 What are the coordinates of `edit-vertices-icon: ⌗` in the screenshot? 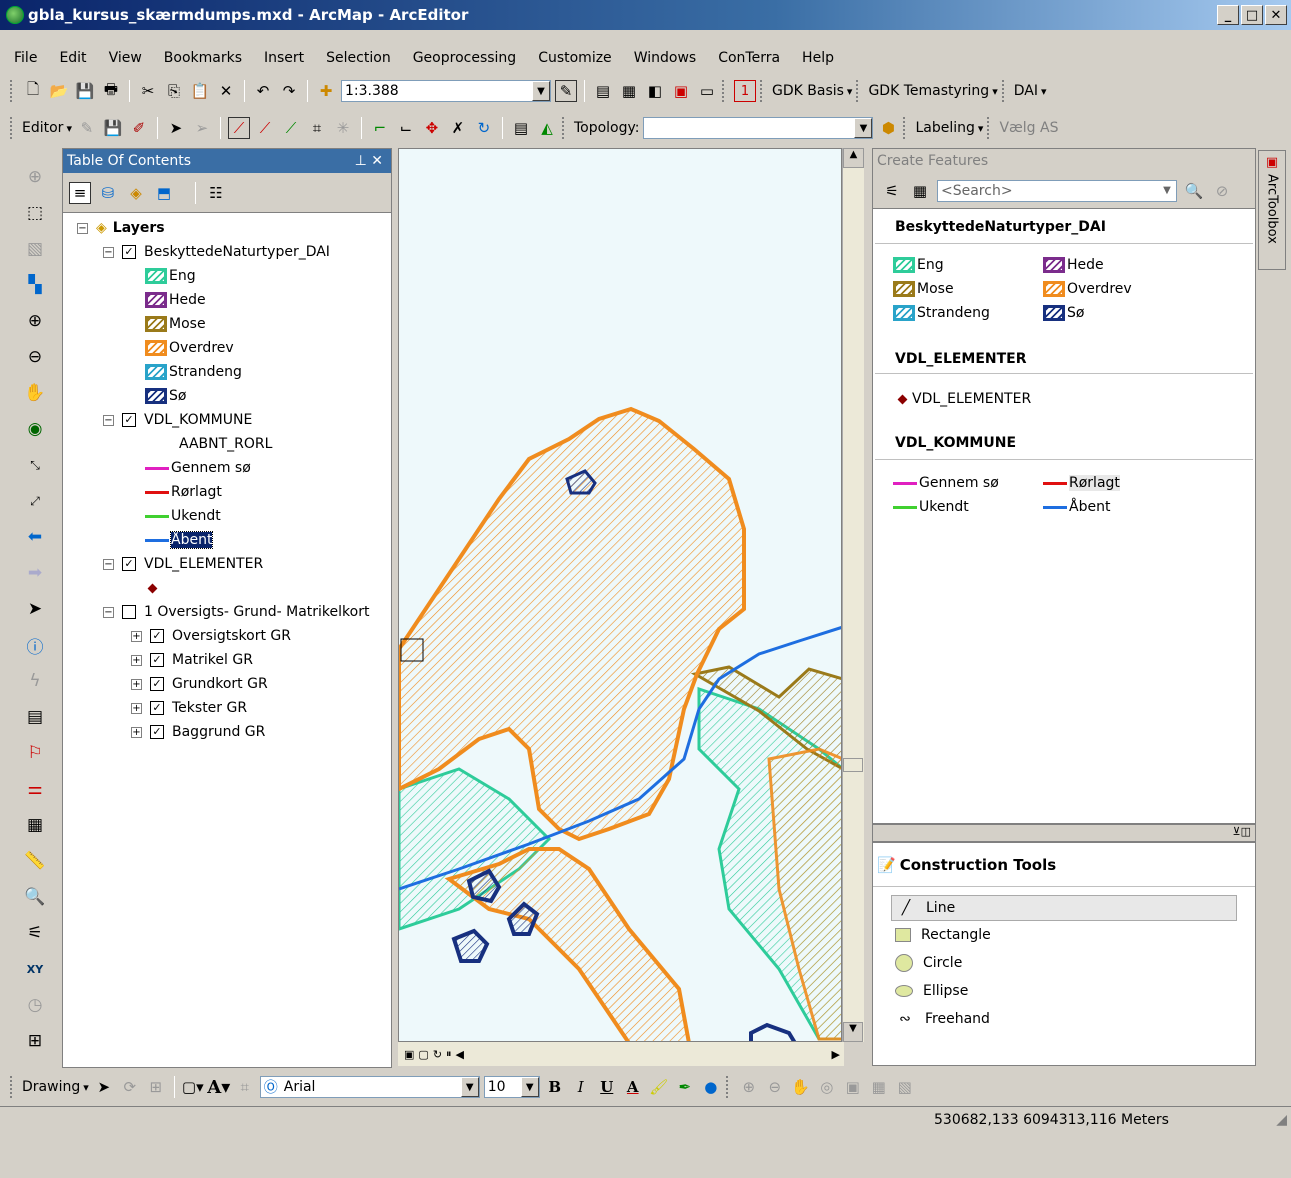 It's located at (245, 1087).